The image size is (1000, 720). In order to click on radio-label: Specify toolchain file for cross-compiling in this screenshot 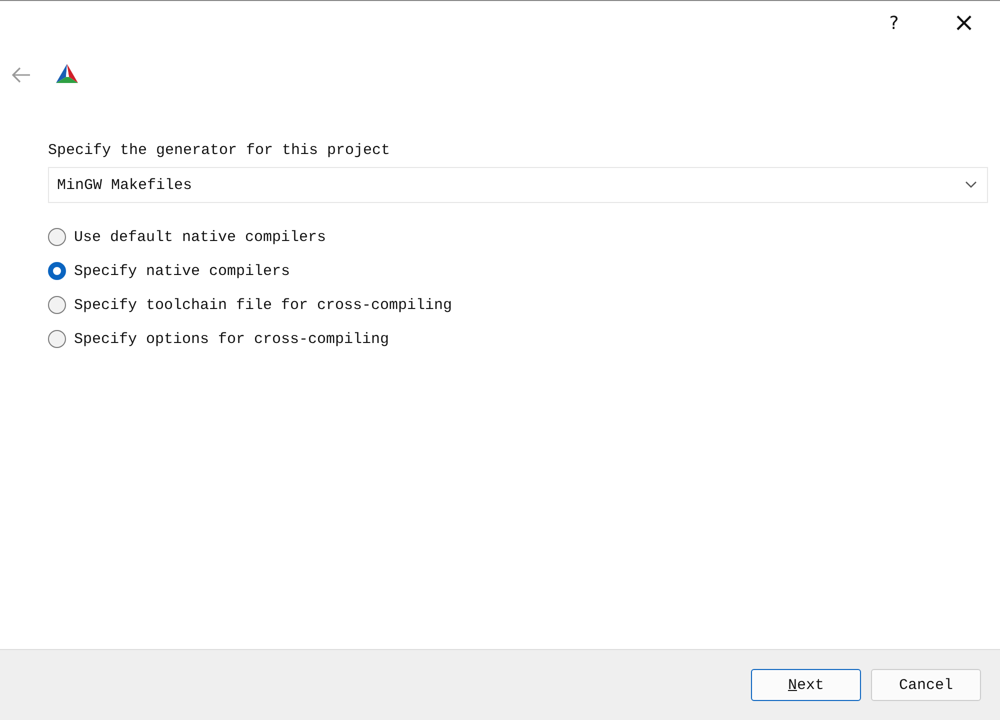, I will do `click(263, 305)`.